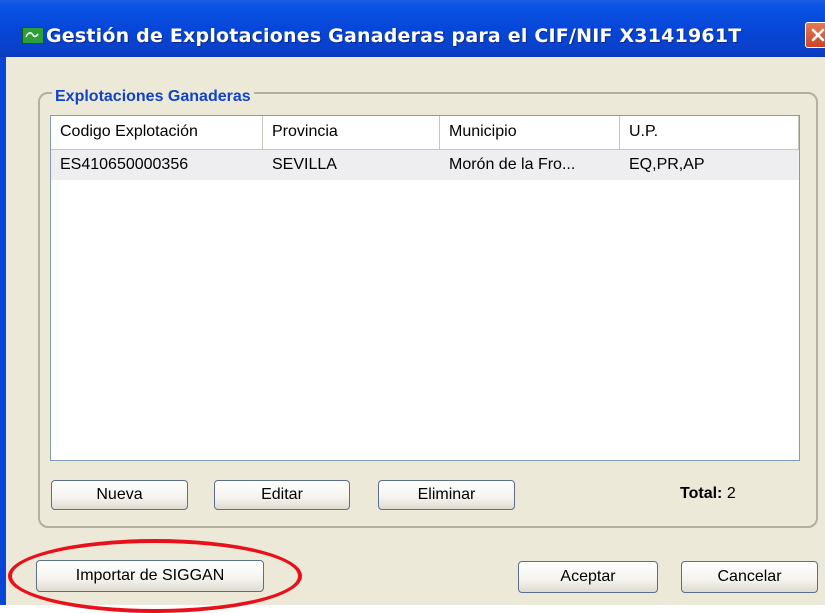 This screenshot has height=613, width=825. What do you see at coordinates (282, 495) in the screenshot?
I see `edit-button: Editar` at bounding box center [282, 495].